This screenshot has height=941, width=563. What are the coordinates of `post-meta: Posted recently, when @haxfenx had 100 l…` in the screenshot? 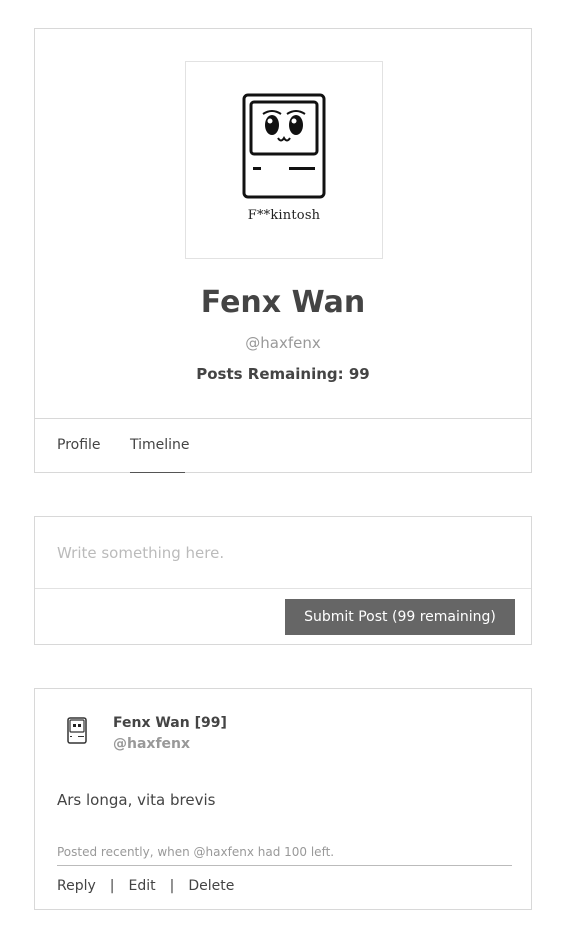 It's located at (196, 852).